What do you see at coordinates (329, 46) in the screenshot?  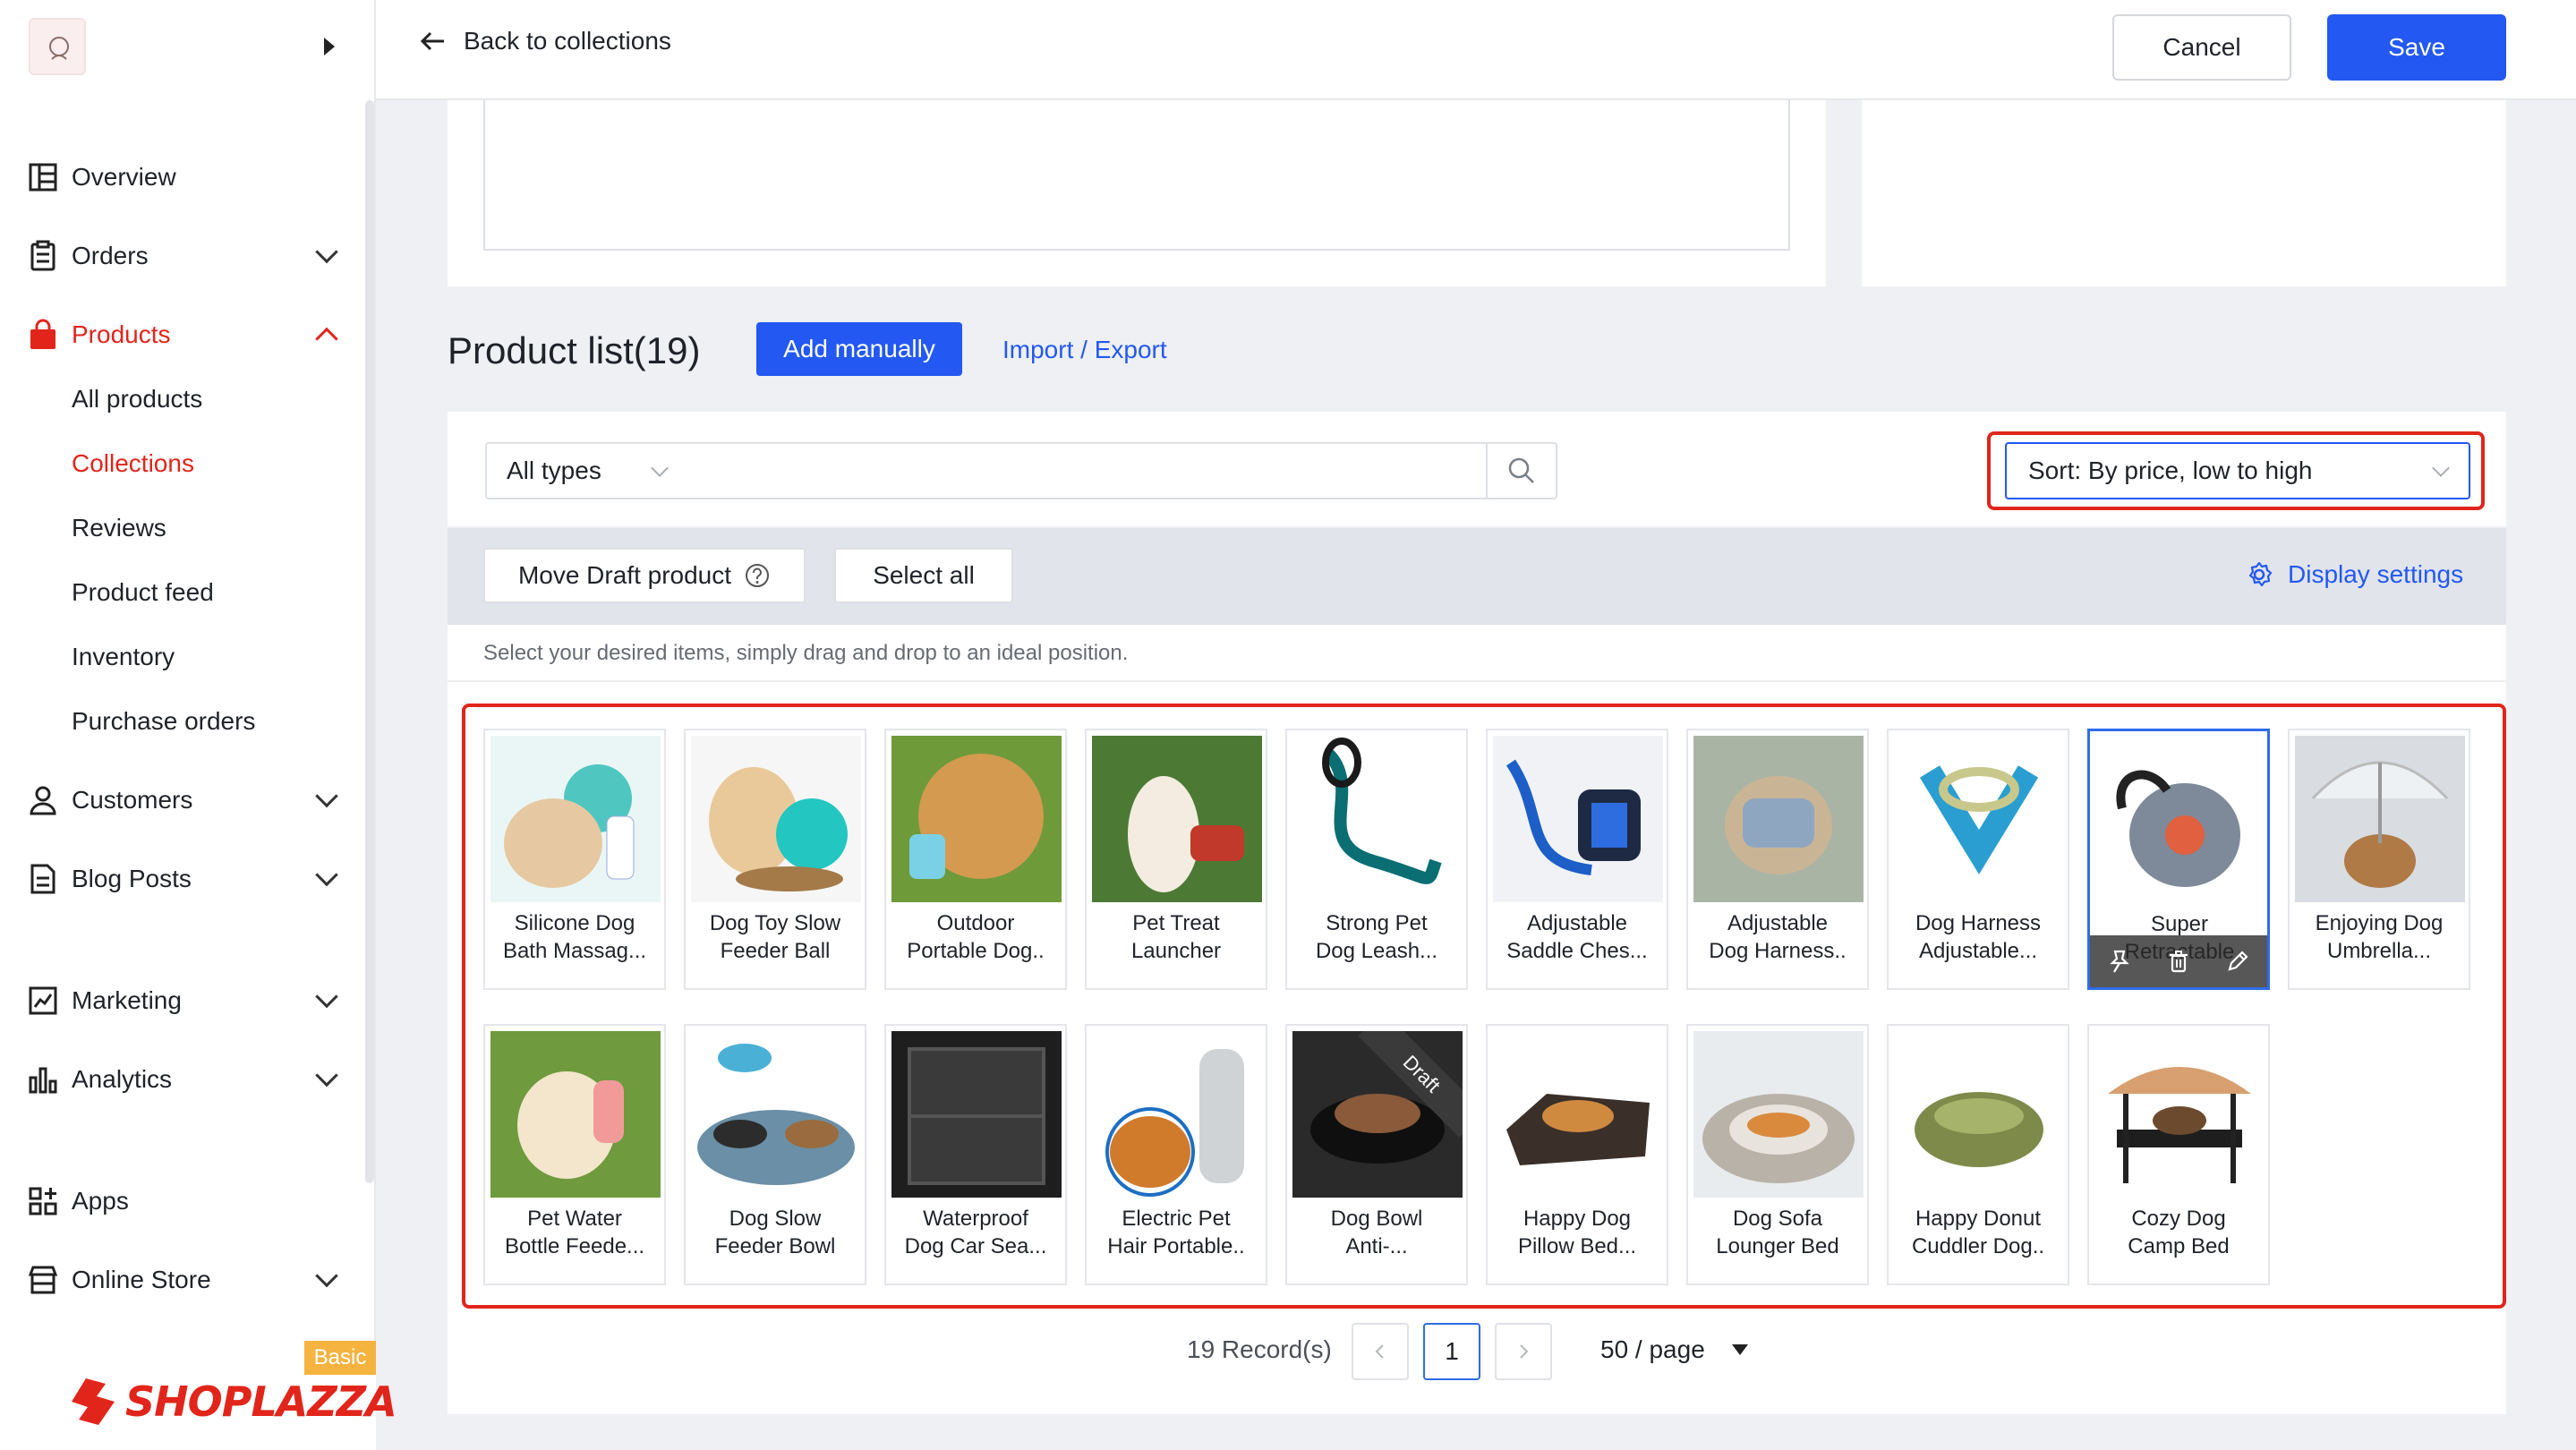 I see `sidebar-expand-icon` at bounding box center [329, 46].